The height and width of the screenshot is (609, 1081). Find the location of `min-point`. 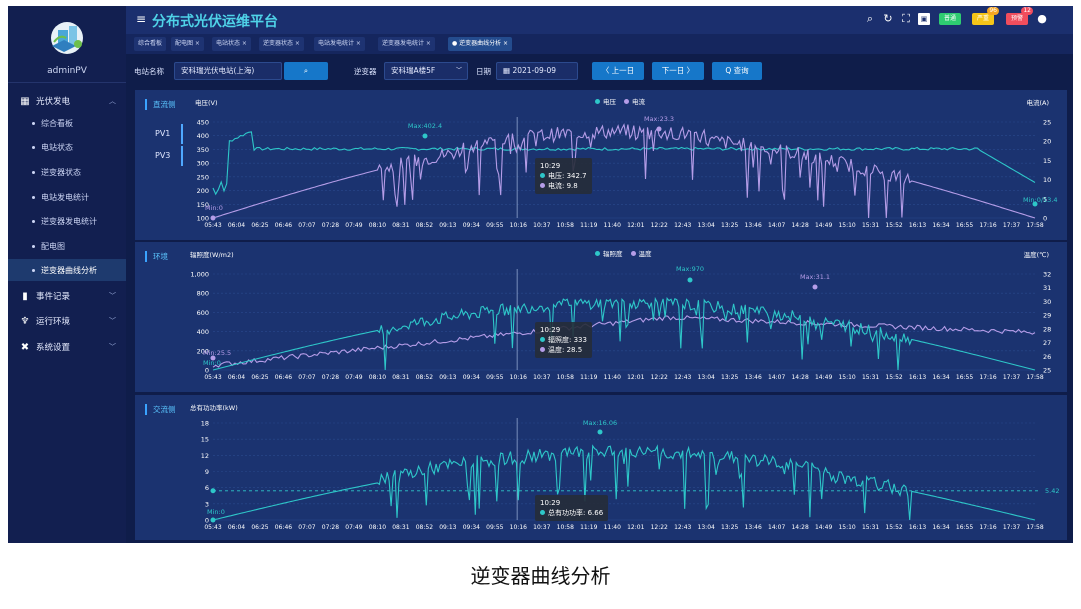

min-point is located at coordinates (213, 218).